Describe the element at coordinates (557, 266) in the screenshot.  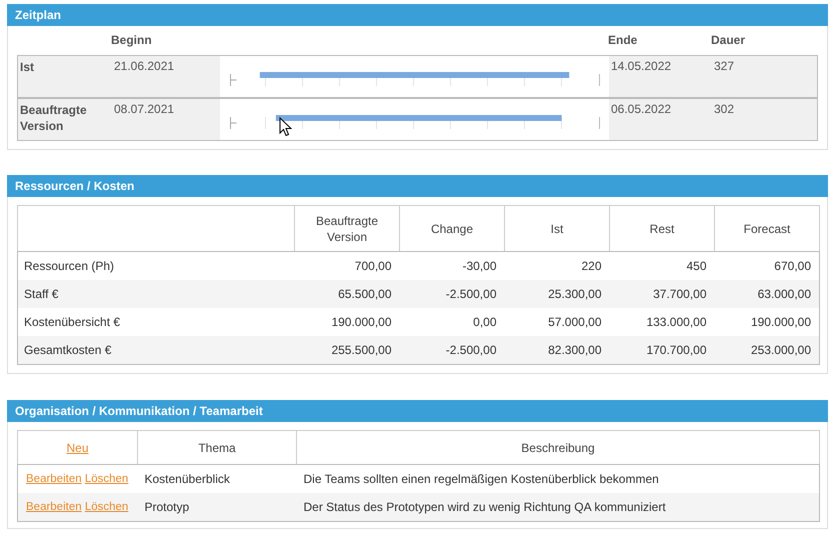
I see `table-cell: 220` at that location.